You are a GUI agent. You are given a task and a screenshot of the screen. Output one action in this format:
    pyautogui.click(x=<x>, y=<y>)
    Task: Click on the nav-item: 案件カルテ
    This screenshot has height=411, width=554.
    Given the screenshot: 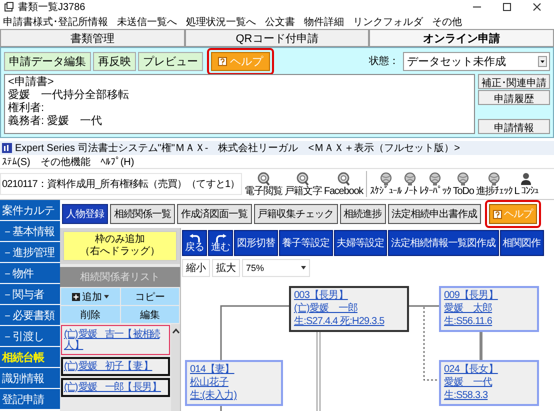 What is the action you would take?
    pyautogui.click(x=30, y=210)
    